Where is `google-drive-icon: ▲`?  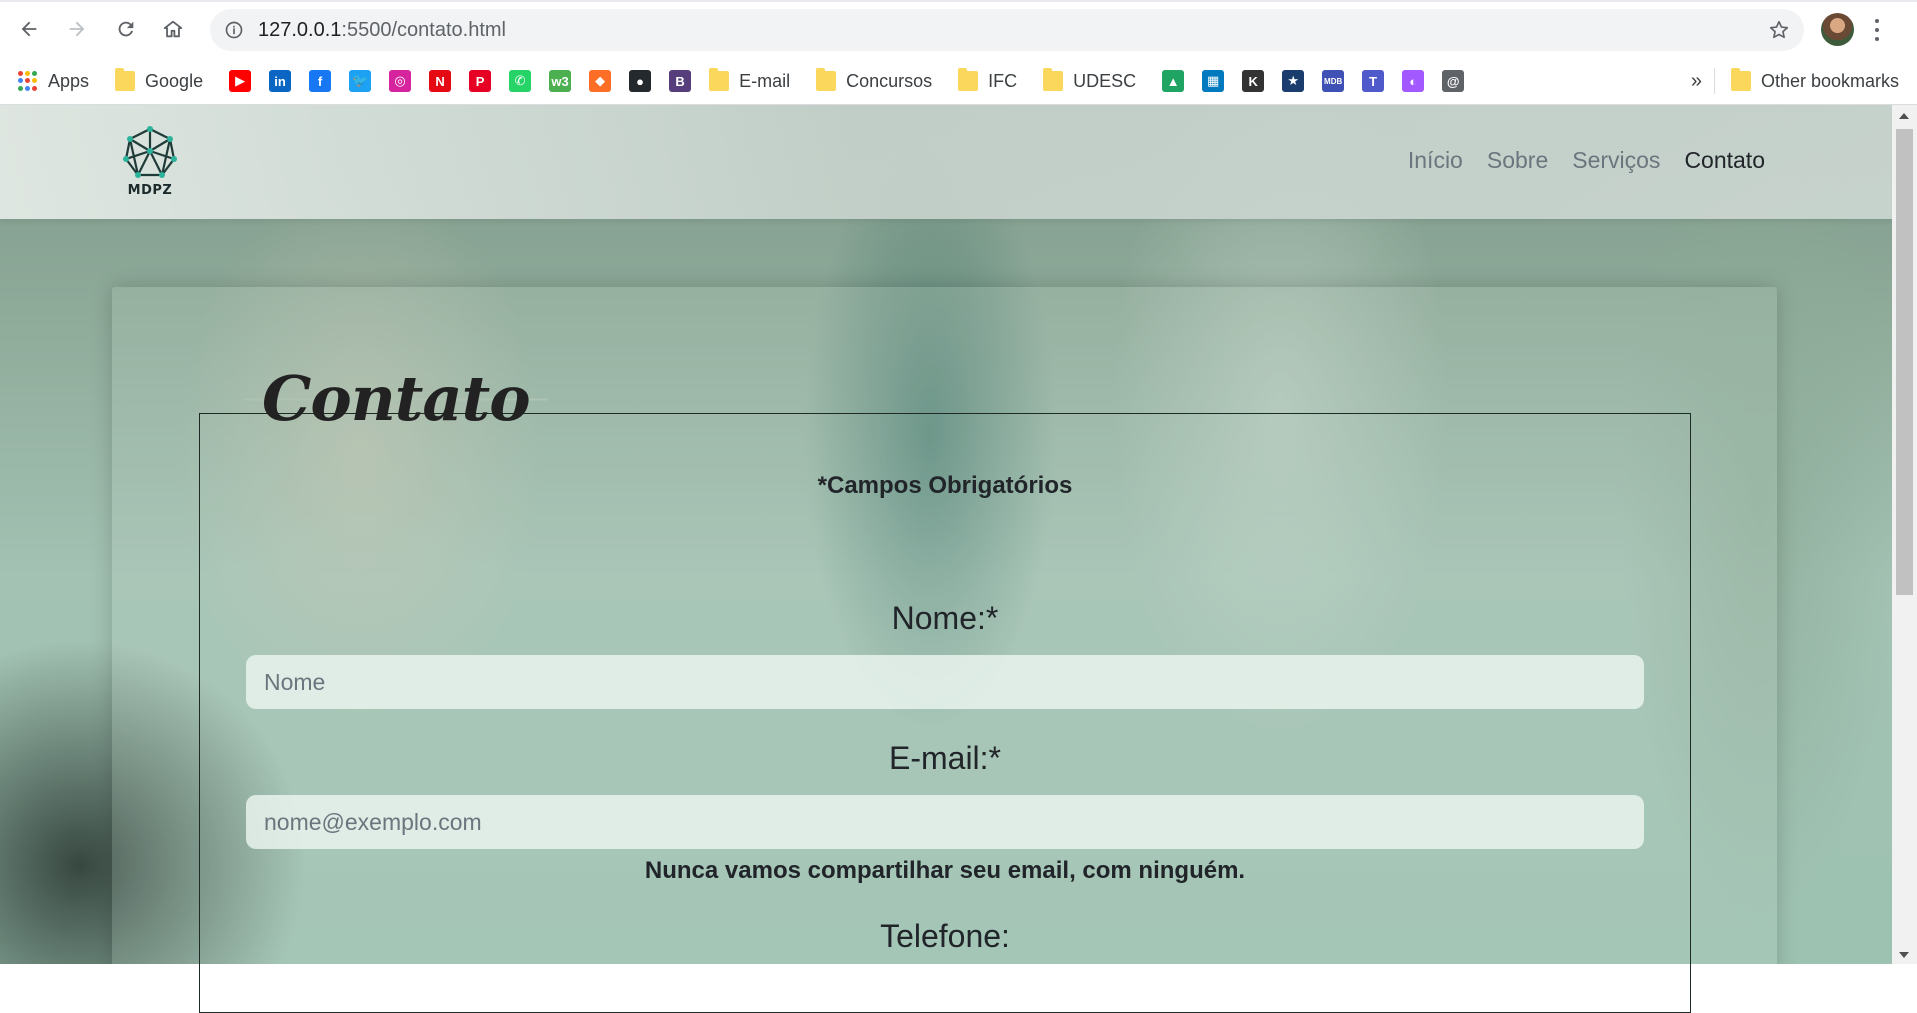 google-drive-icon: ▲ is located at coordinates (1173, 81).